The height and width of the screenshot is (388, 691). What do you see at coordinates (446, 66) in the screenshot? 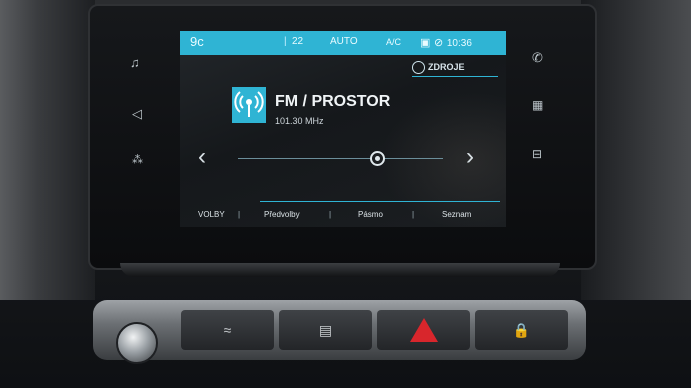
I see `sources-label: ZDROJE` at bounding box center [446, 66].